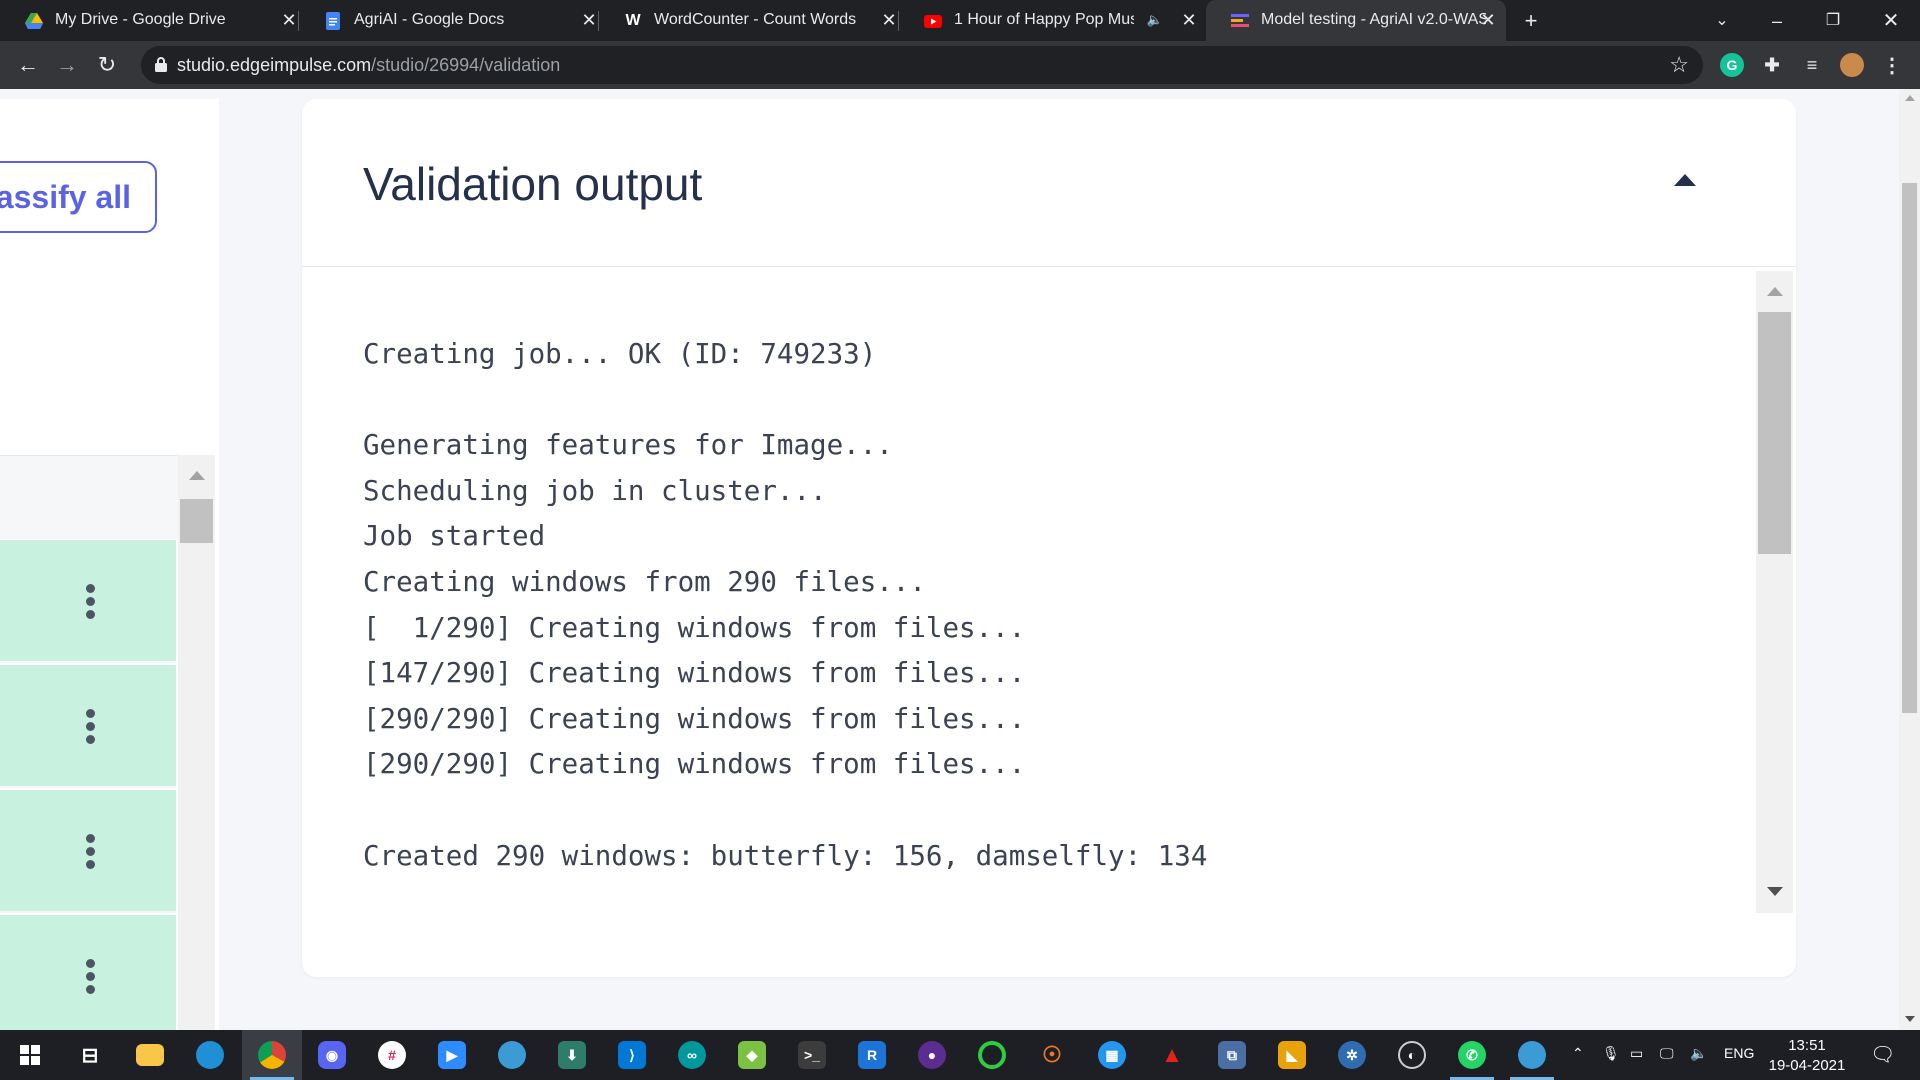 This screenshot has width=1920, height=1080. Describe the element at coordinates (1722, 21) in the screenshot. I see `tab-search-icon: ⌄` at that location.